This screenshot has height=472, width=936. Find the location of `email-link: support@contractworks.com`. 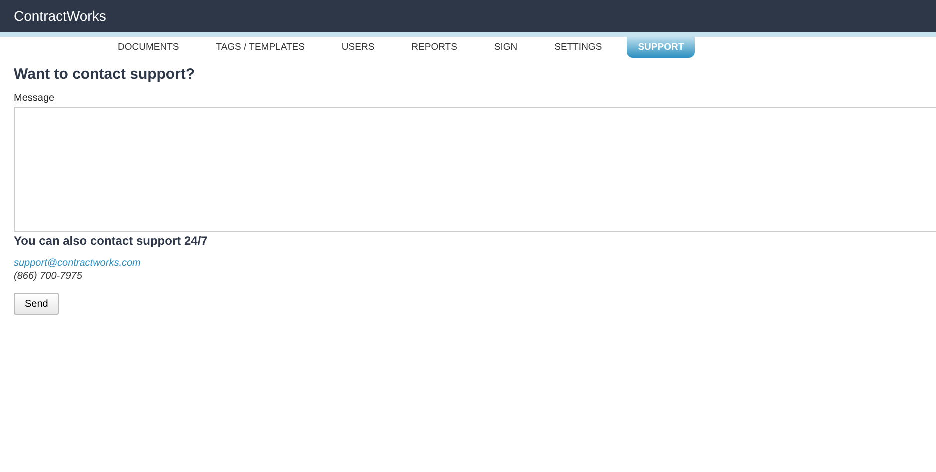

email-link: support@contractworks.com is located at coordinates (475, 263).